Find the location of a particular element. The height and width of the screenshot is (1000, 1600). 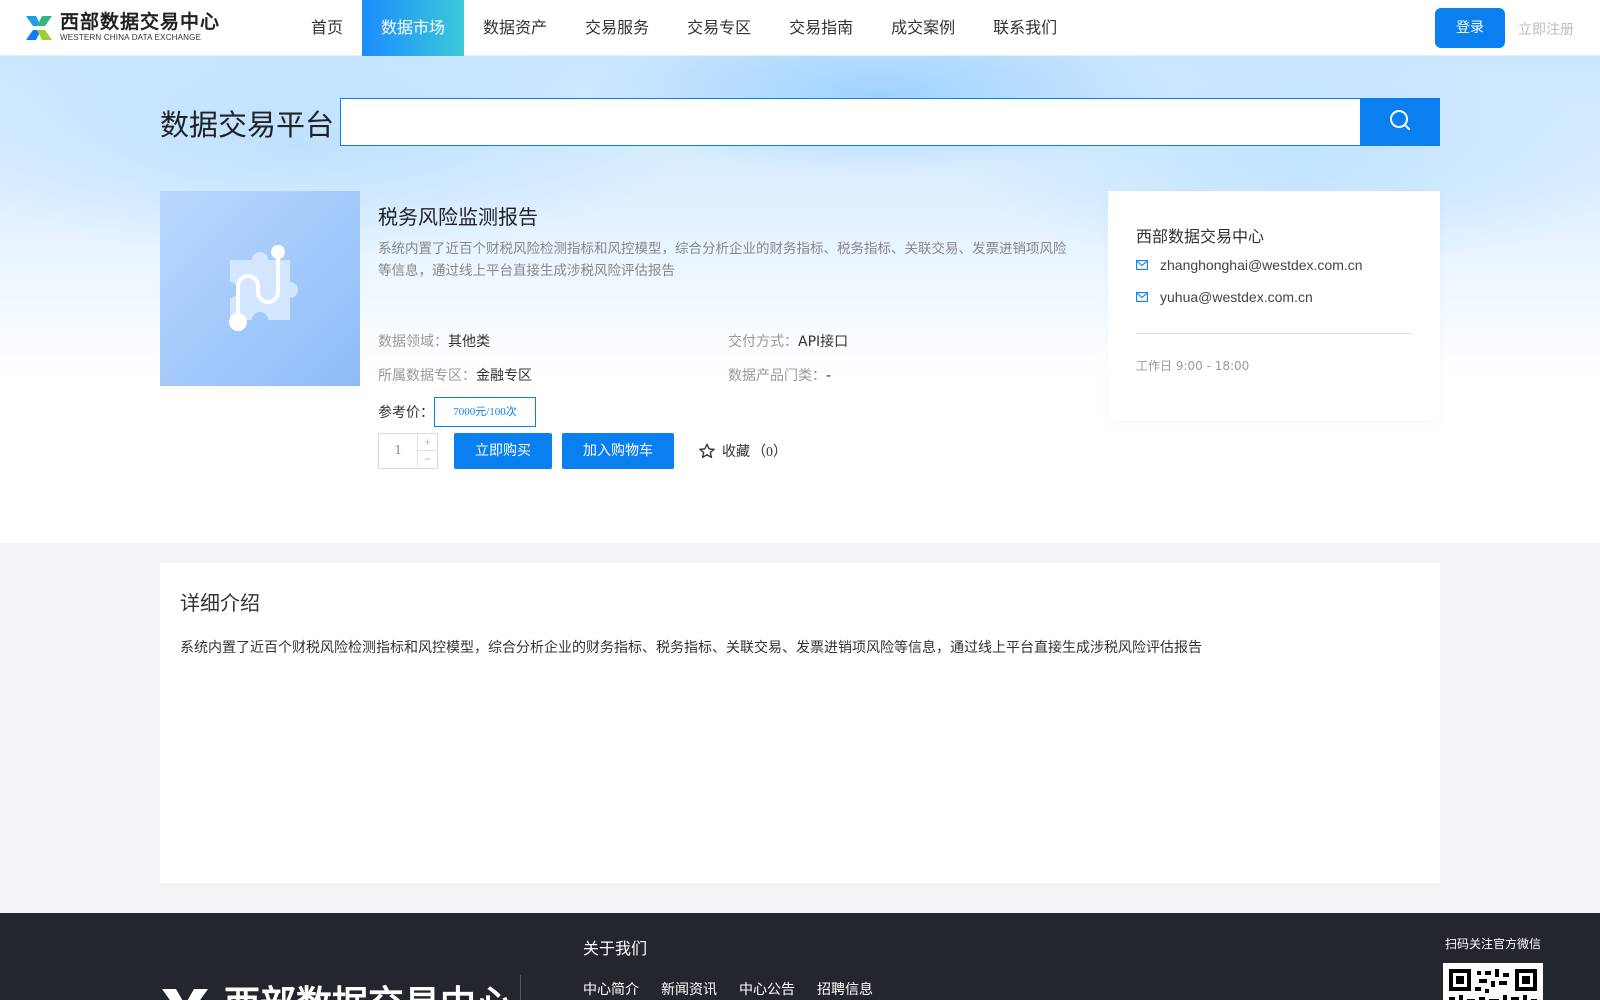

contact-divider is located at coordinates (1274, 333).